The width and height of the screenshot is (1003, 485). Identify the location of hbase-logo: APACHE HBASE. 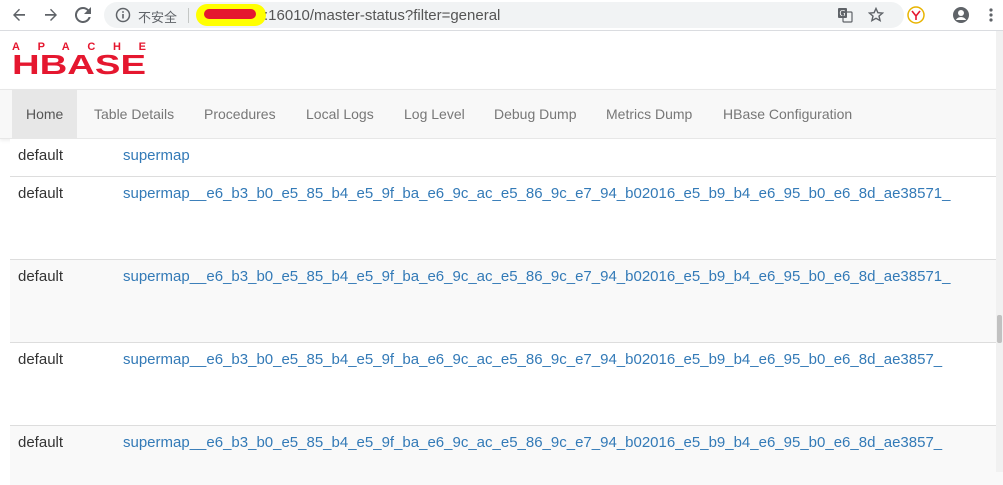
(80, 60).